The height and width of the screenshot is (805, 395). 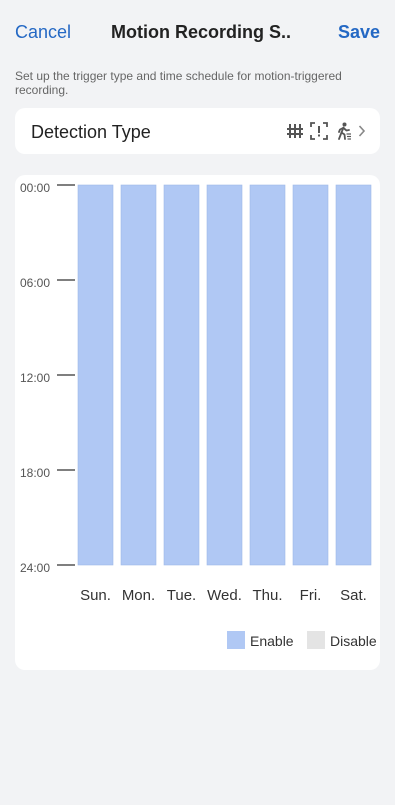 I want to click on intrusion-icon, so click(x=319, y=131).